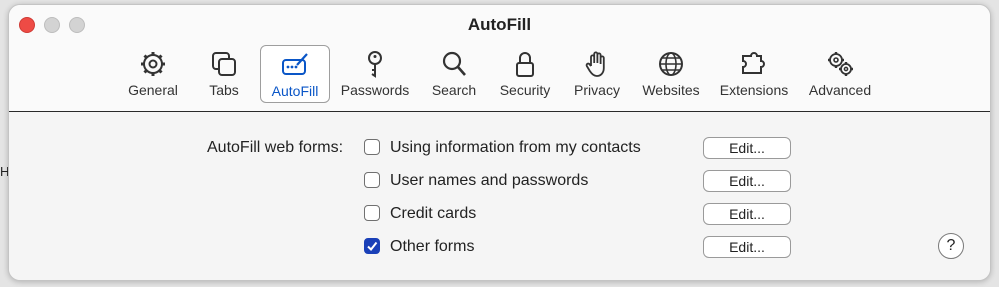  What do you see at coordinates (454, 63) in the screenshot?
I see `search-icon` at bounding box center [454, 63].